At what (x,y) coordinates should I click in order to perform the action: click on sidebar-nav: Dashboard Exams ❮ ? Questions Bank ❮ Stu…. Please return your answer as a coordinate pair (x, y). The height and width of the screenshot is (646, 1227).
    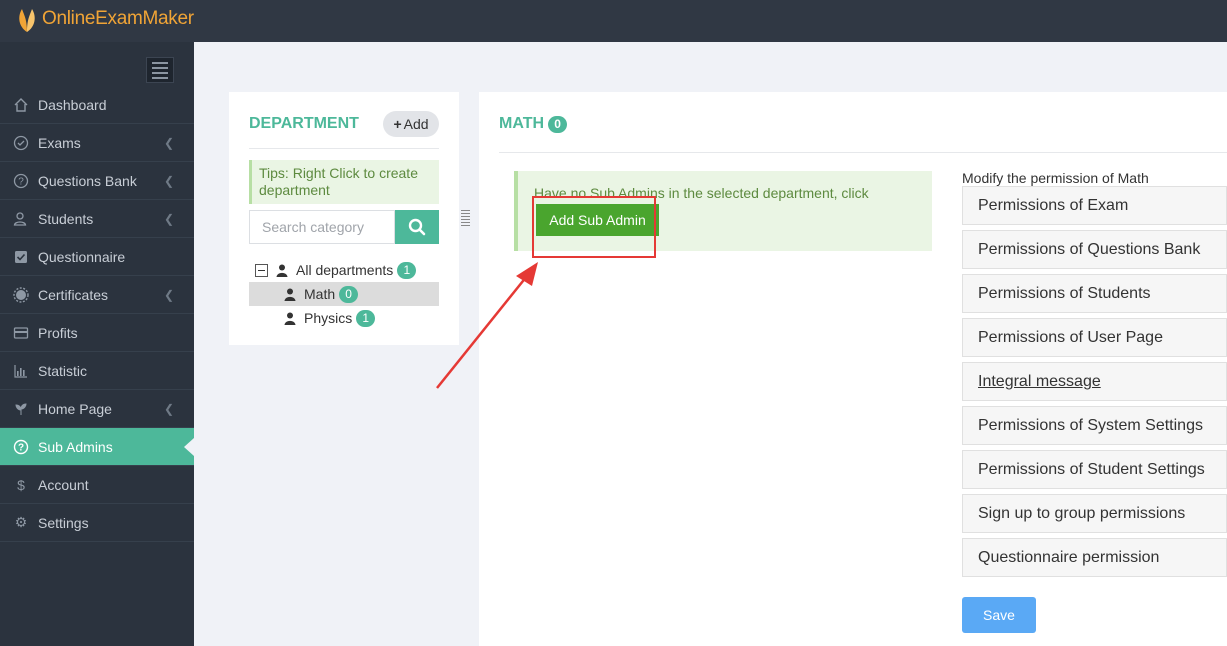
    Looking at the image, I should click on (97, 314).